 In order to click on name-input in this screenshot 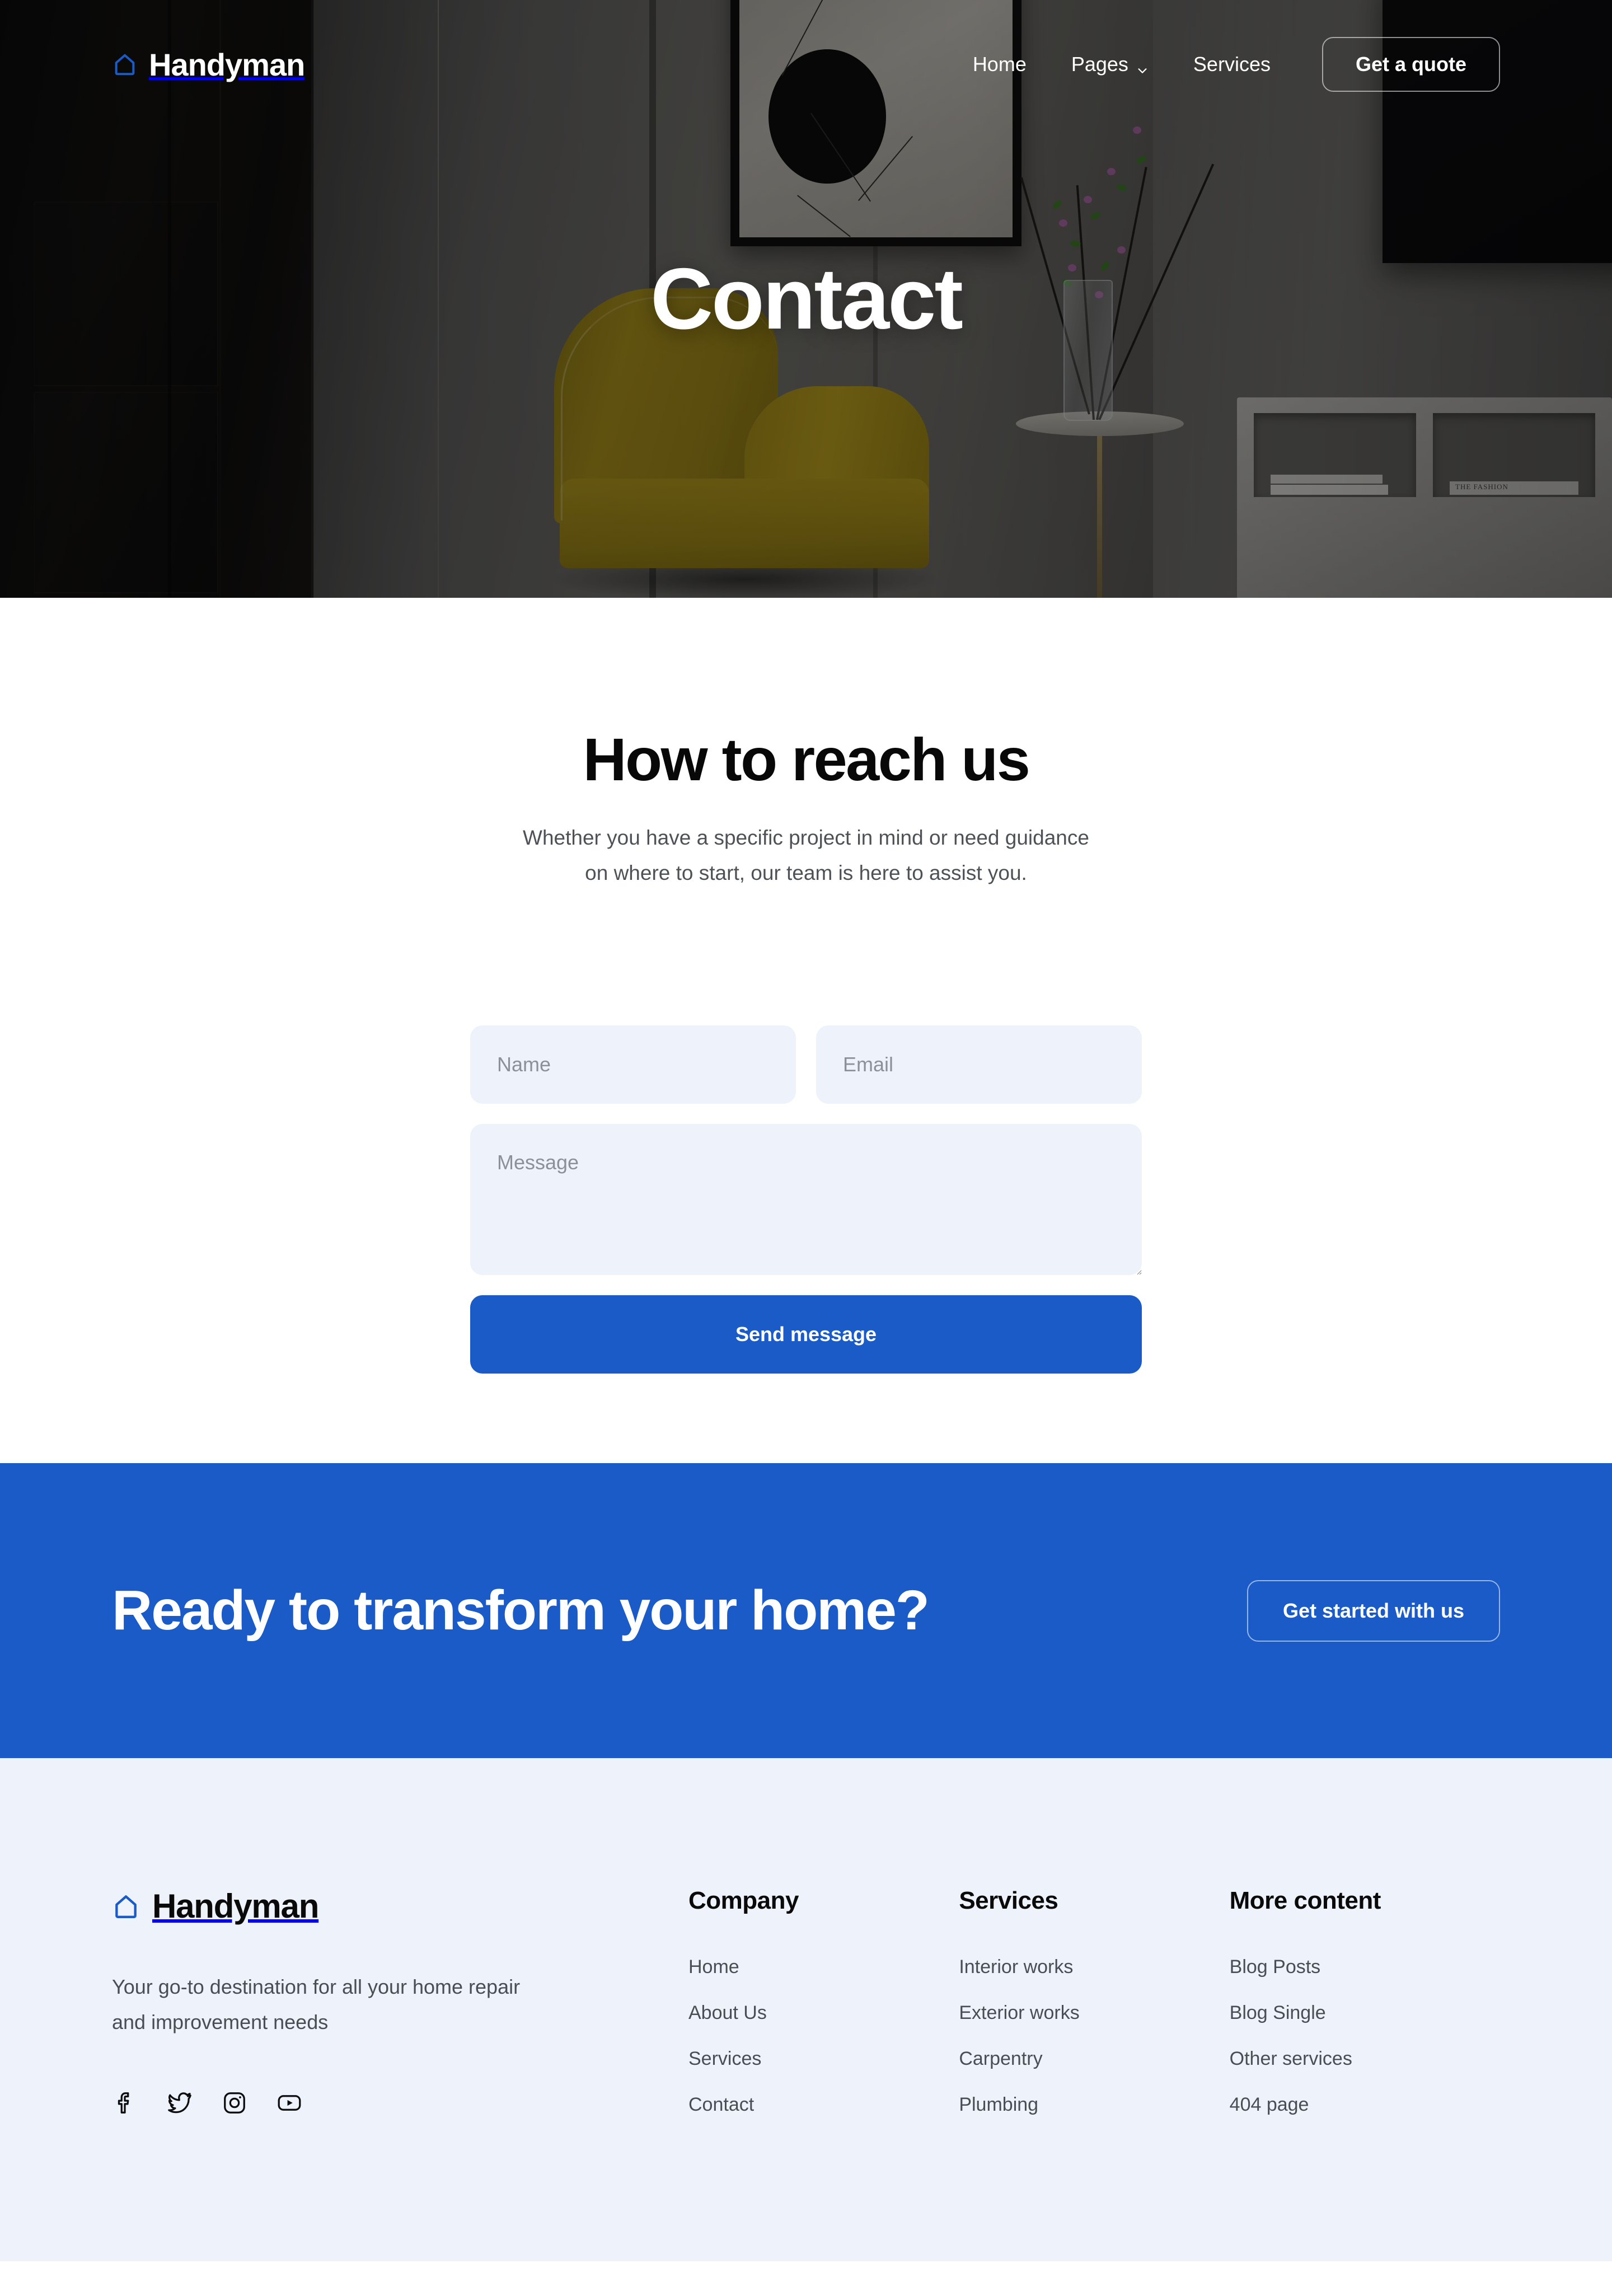, I will do `click(633, 1064)`.